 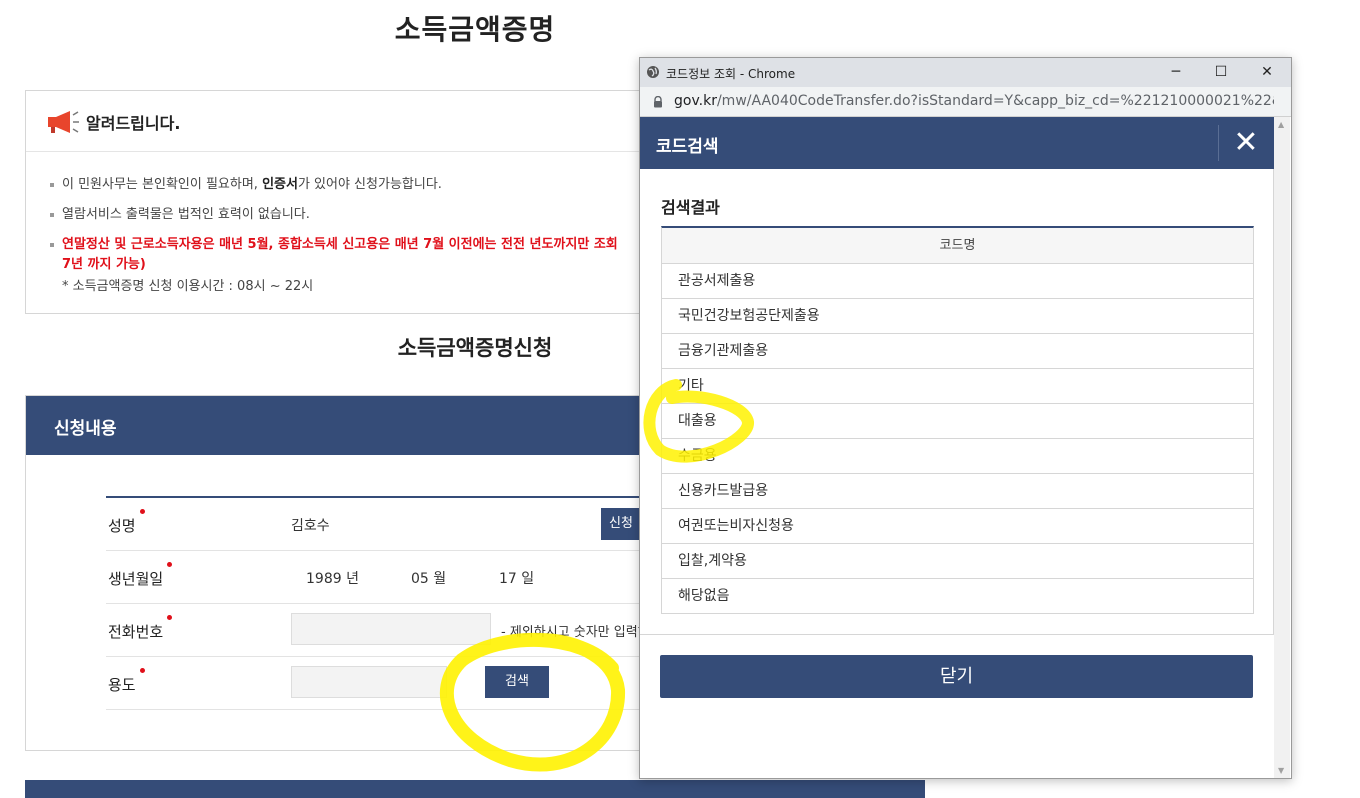 I want to click on megaphone-icon, so click(x=63, y=122).